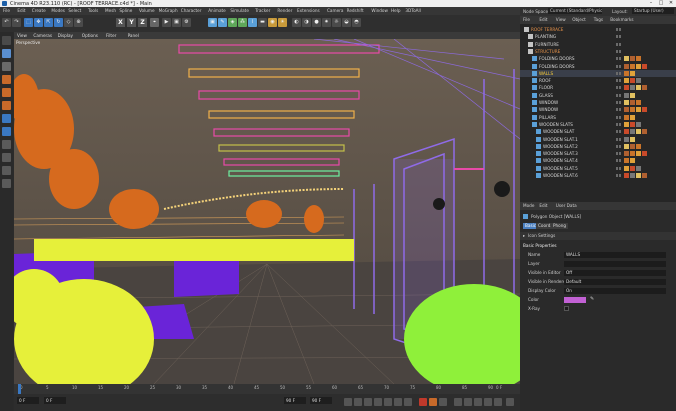 The width and height of the screenshot is (676, 411). I want to click on object-row: FLOOR, so click(598, 87).